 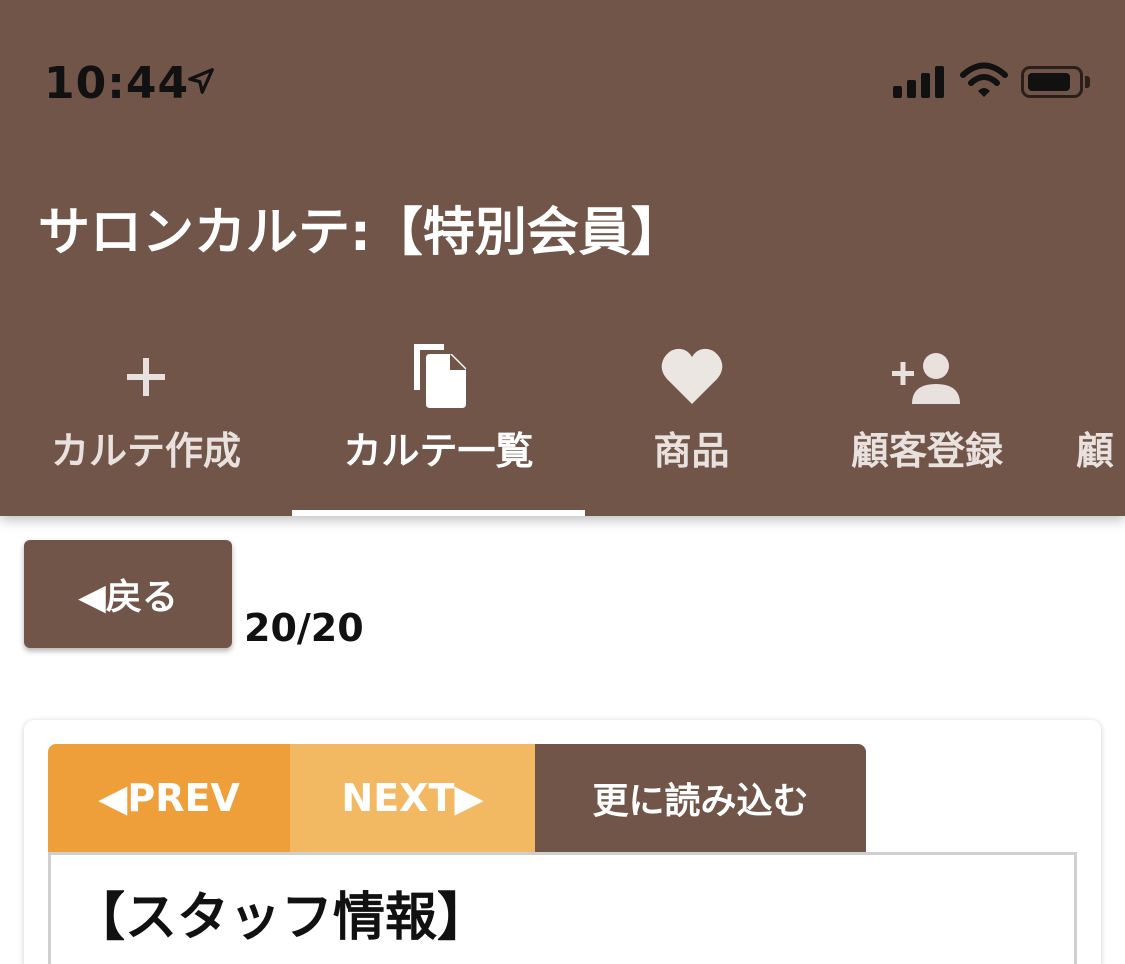 What do you see at coordinates (1087, 82) in the screenshot?
I see `battery-cap` at bounding box center [1087, 82].